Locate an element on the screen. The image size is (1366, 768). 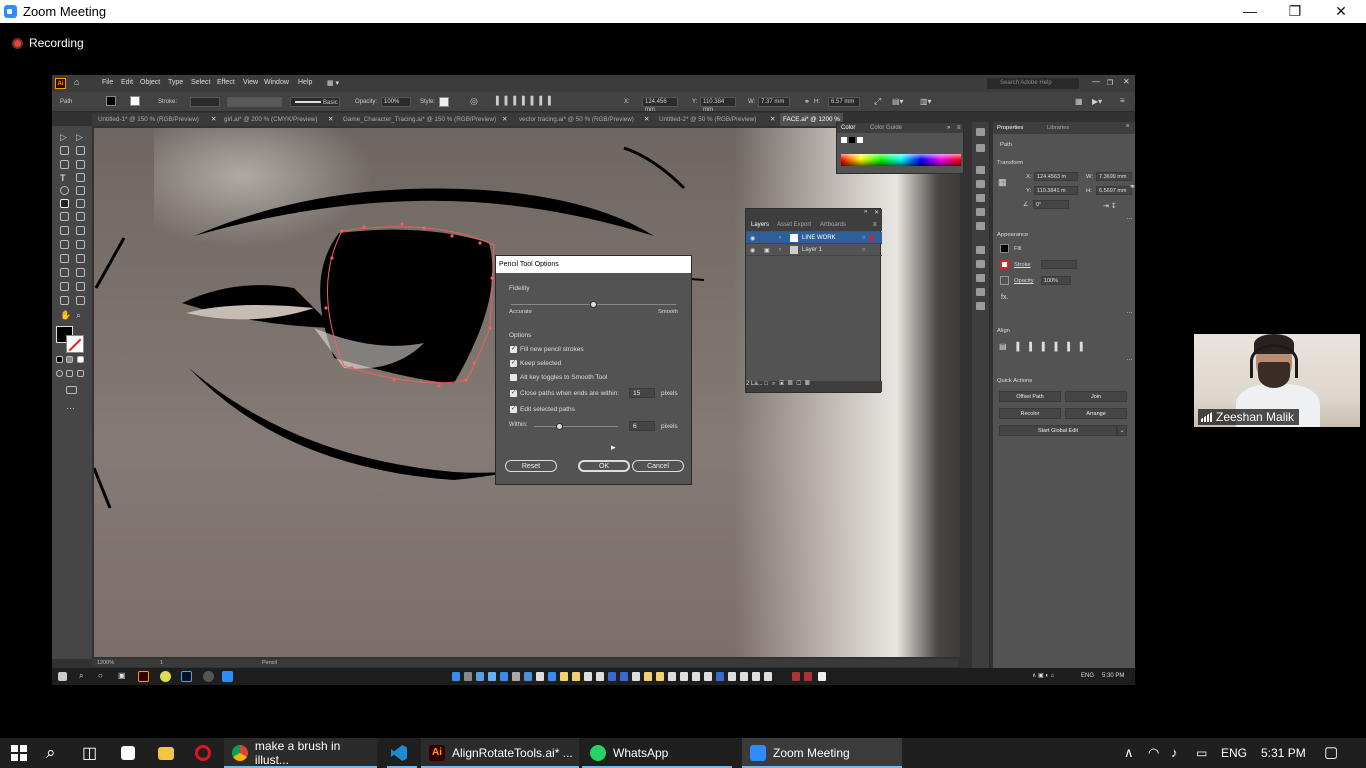
isolate-icon: ▤▾ is located at coordinates (898, 101).